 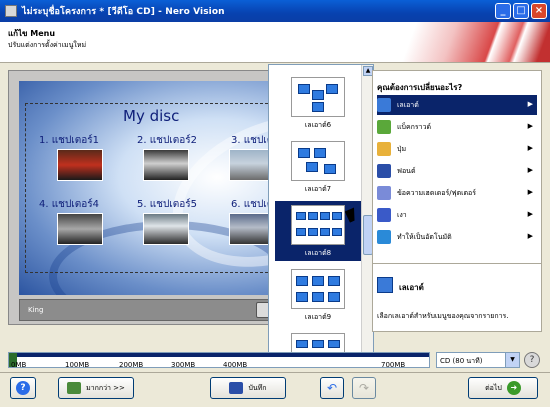 What do you see at coordinates (493, 387) in the screenshot?
I see `next-button-label: ต่อไป` at bounding box center [493, 387].